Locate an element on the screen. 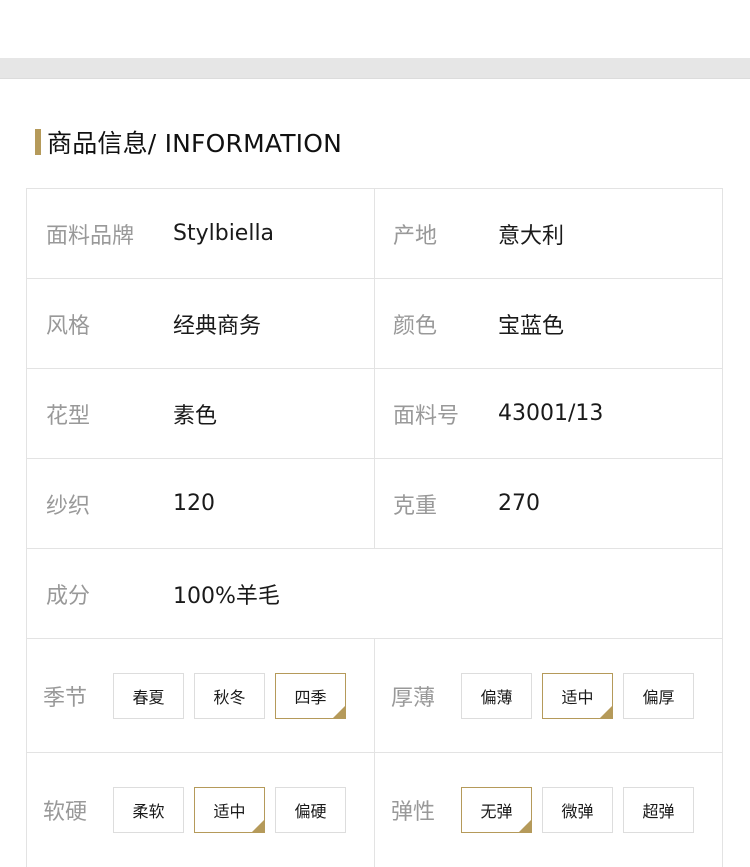 This screenshot has width=750, height=867. option-label: 厚薄 is located at coordinates (413, 698).